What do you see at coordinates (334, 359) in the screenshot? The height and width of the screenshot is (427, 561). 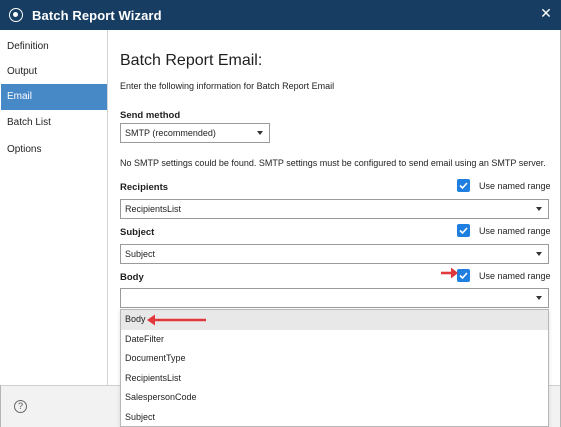 I see `dropdown-option-documenttype: DocumentType` at bounding box center [334, 359].